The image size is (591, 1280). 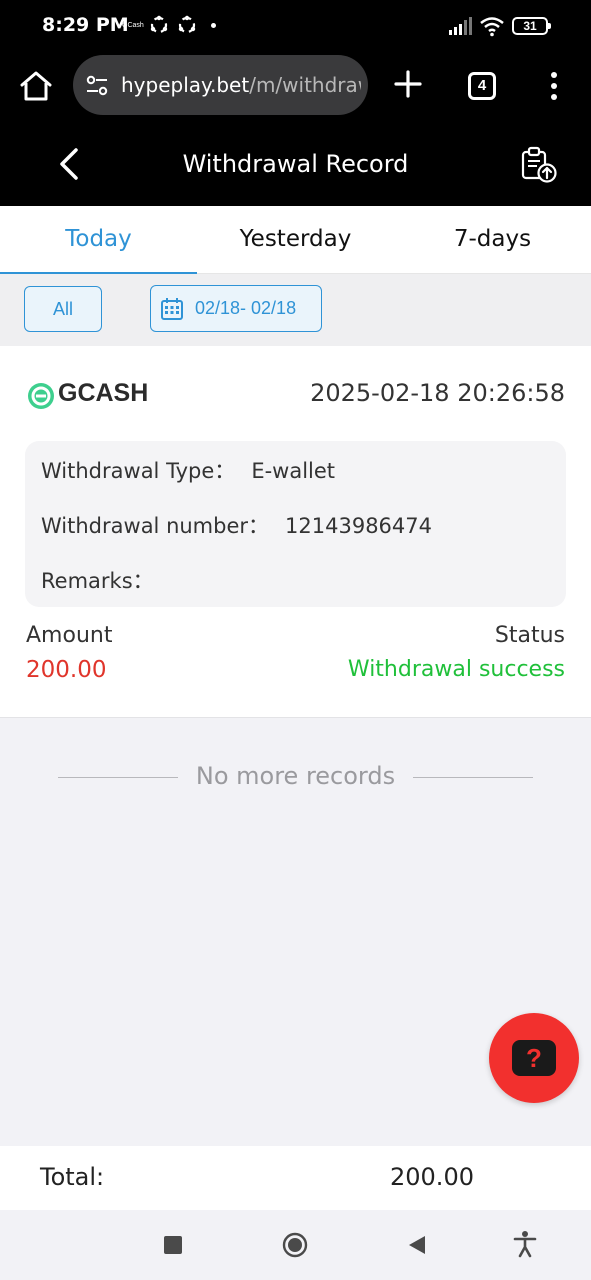 I want to click on tab-switcher-button: 4, so click(x=482, y=86).